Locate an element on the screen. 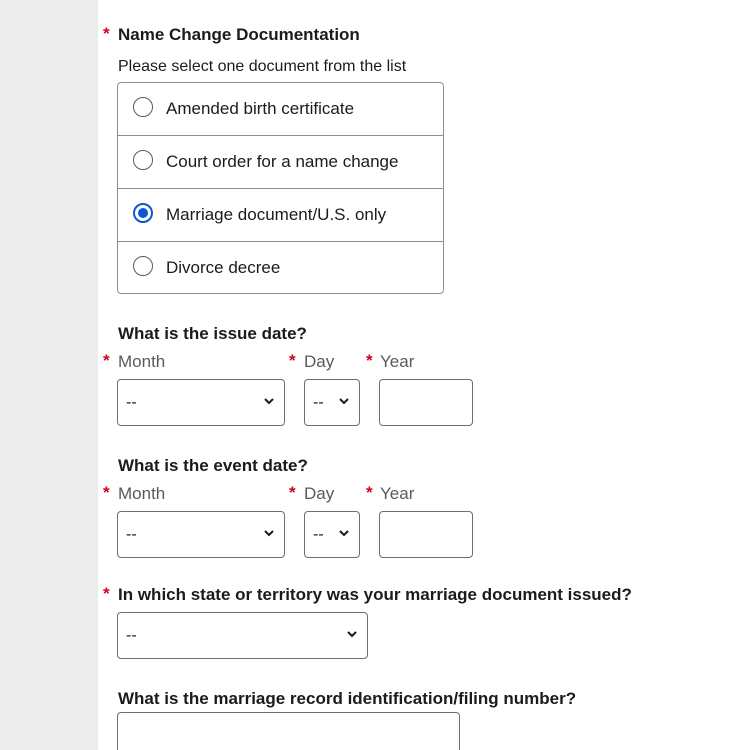 The width and height of the screenshot is (734, 750). left-gutter is located at coordinates (49, 375).